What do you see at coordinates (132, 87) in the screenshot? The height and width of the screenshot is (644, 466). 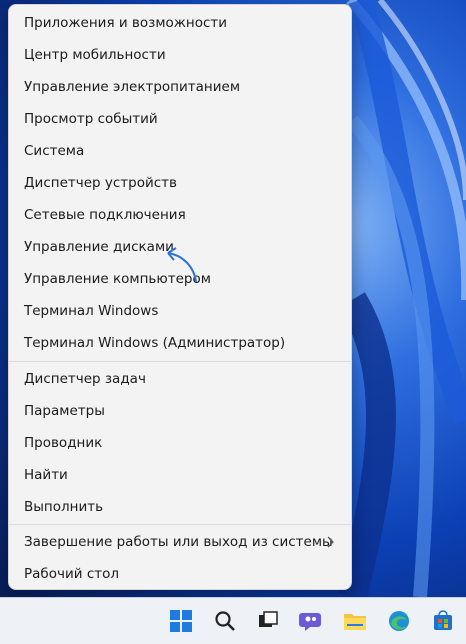 I see `menu-item-label: Управление электропитанием` at bounding box center [132, 87].